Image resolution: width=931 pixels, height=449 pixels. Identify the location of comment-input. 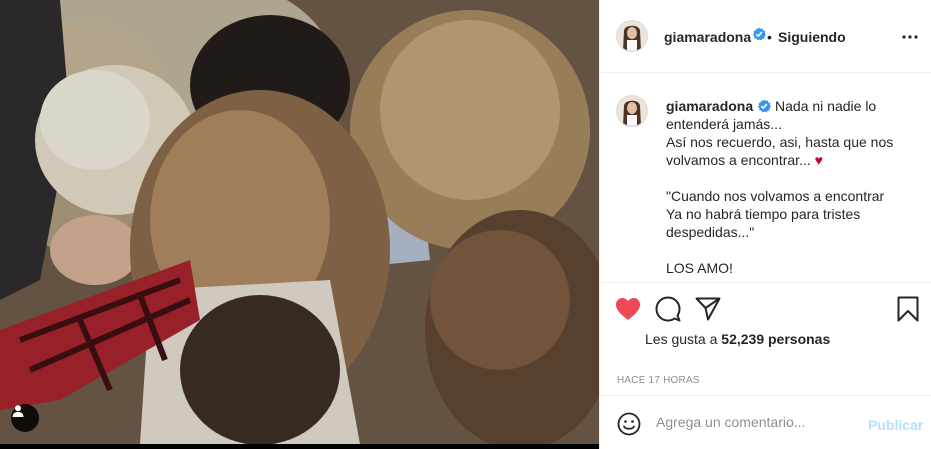
(756, 422).